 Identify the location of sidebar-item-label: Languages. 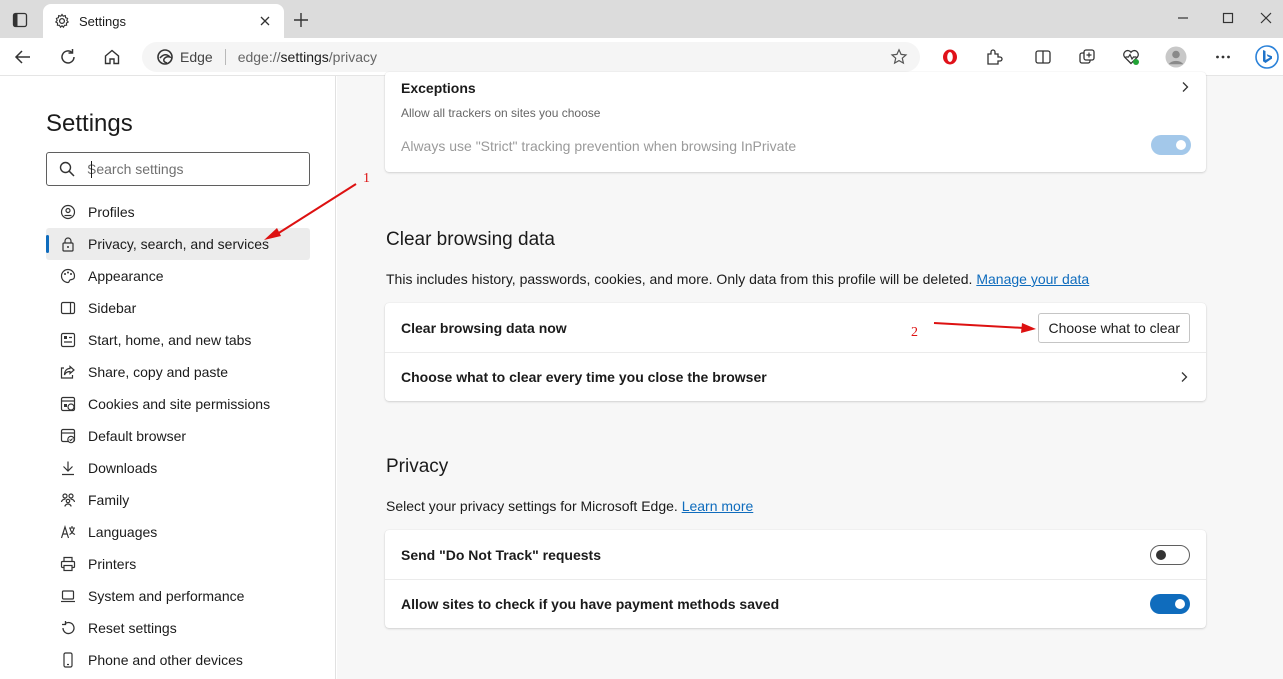
(123, 532).